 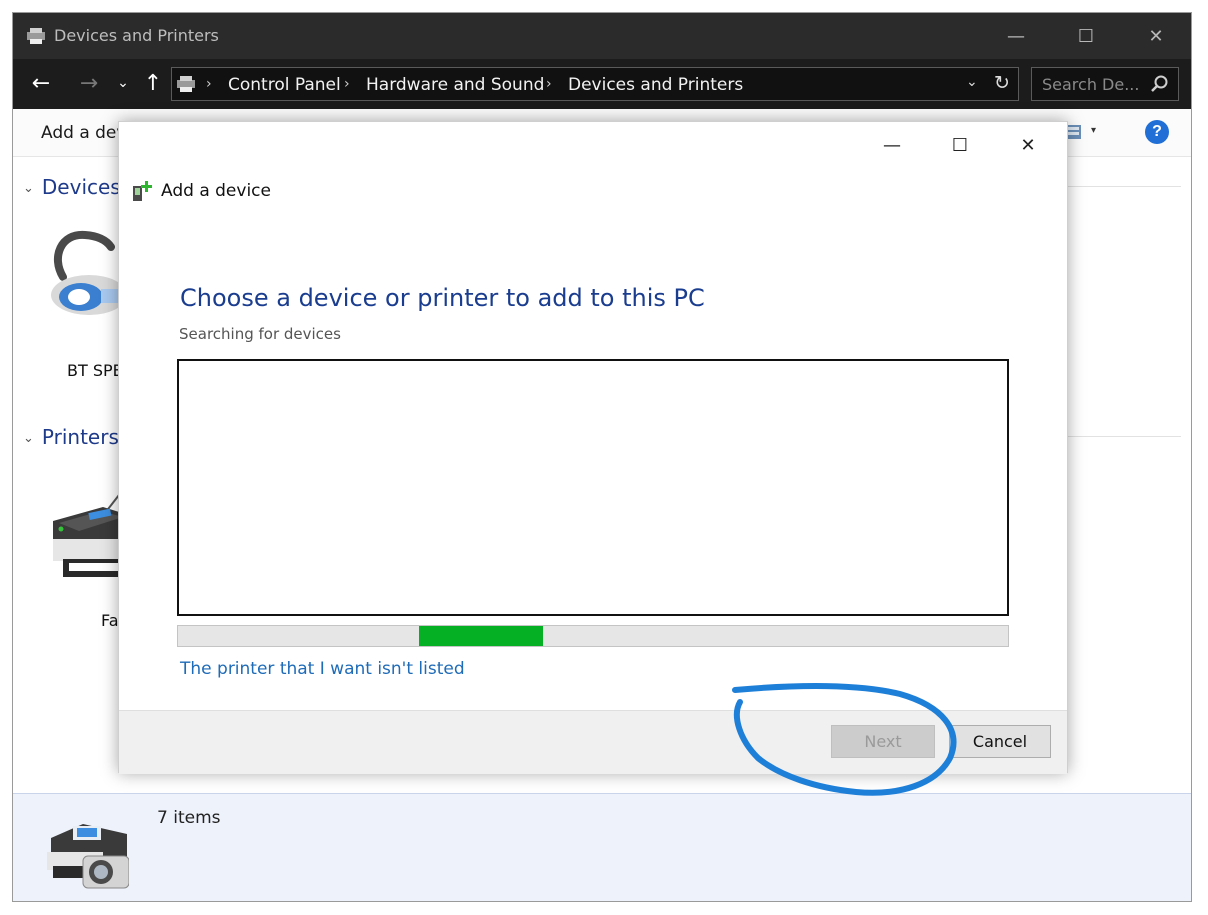 I want to click on dialog-footer: Next Cancel, so click(x=593, y=742).